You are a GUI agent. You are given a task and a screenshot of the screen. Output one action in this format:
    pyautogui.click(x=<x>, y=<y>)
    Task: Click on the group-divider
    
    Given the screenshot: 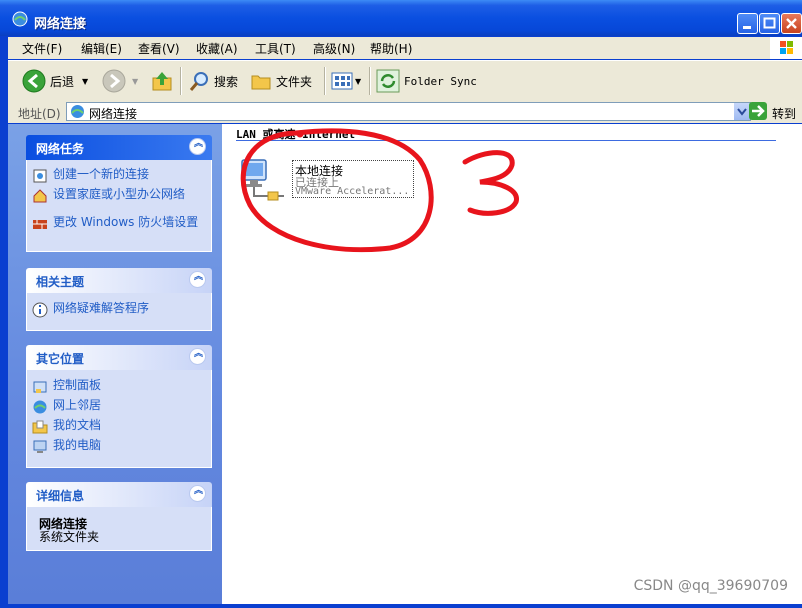 What is the action you would take?
    pyautogui.click(x=506, y=140)
    